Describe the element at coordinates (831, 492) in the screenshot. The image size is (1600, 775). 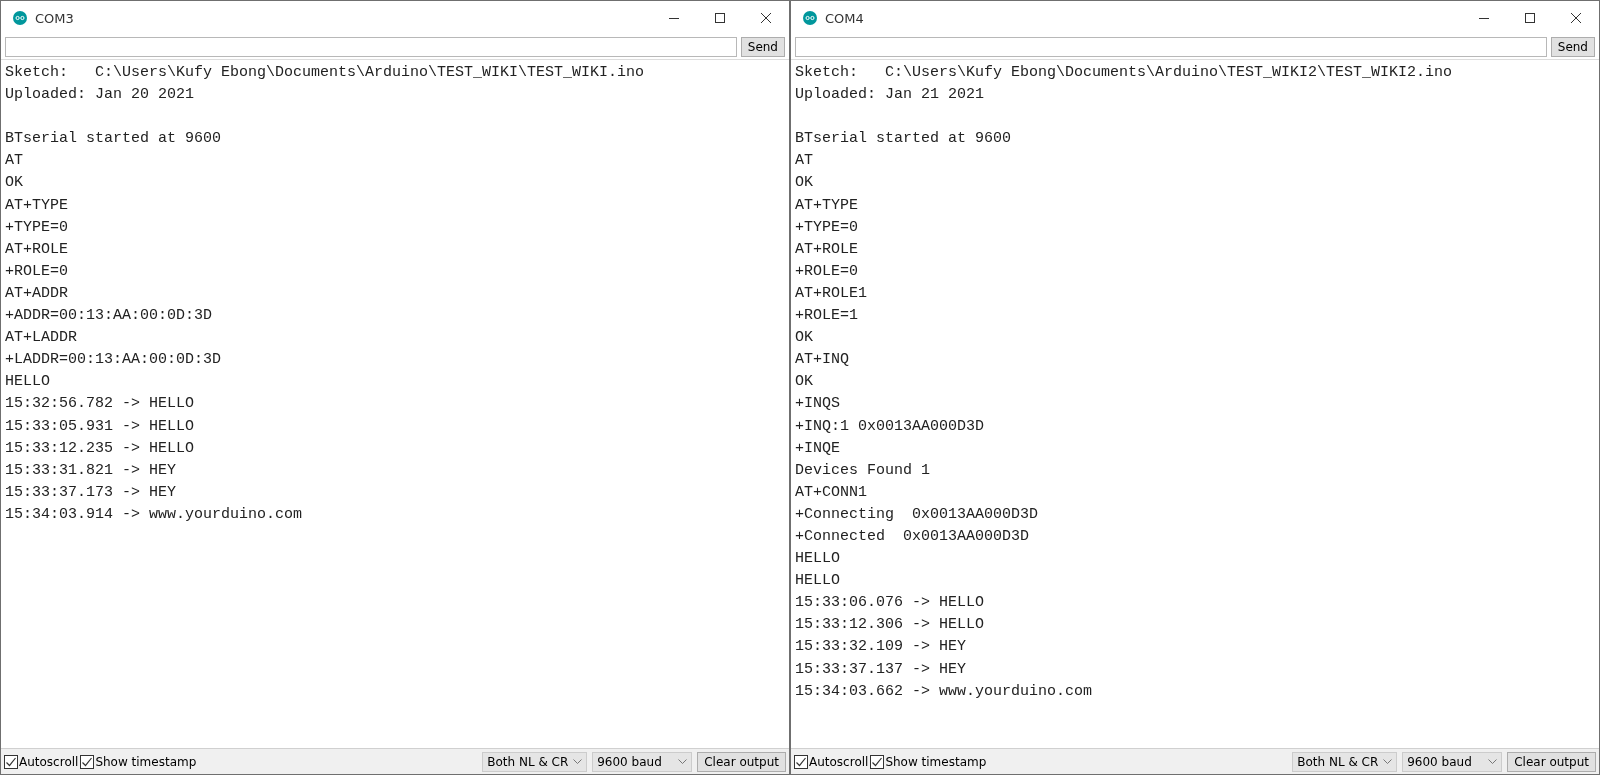
I see `output-line: AT+CONN1` at that location.